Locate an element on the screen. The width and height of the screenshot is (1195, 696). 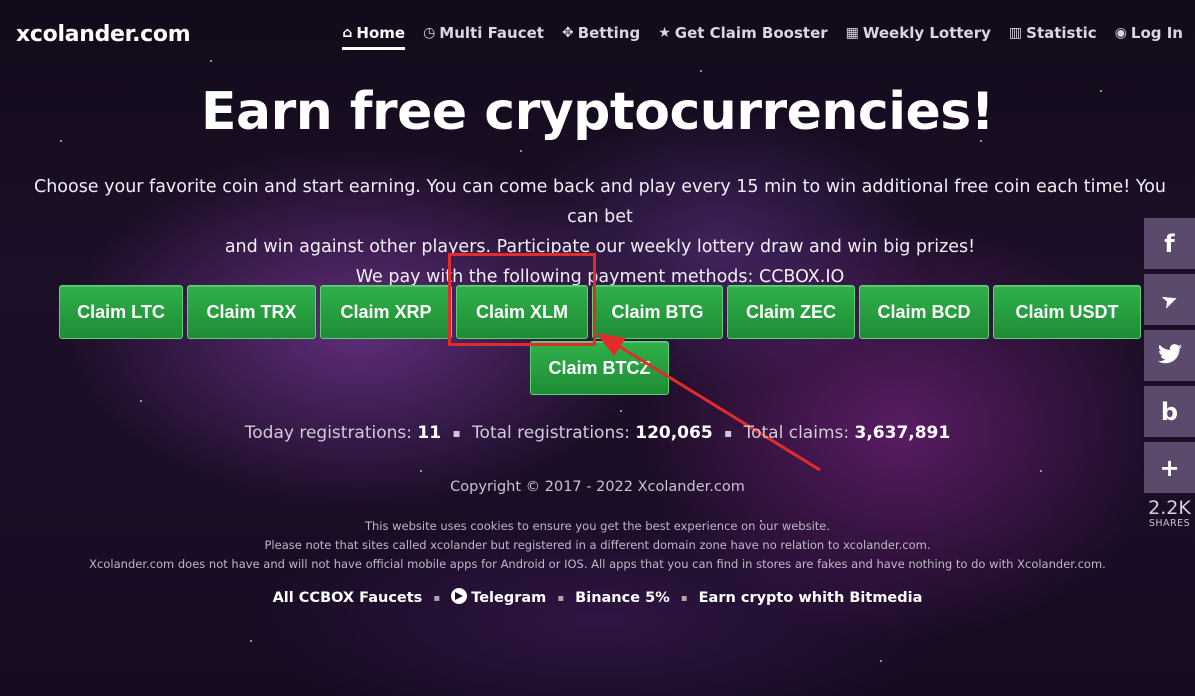
bitmedia-link: Earn crypto whith Bitmedia is located at coordinates (811, 598).